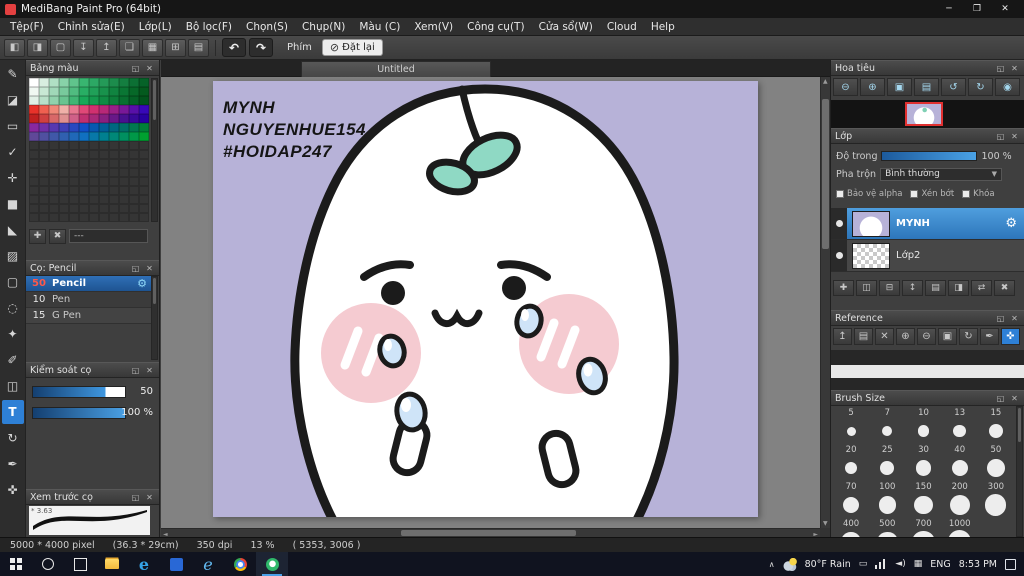  Describe the element at coordinates (209, 27) in the screenshot. I see `menu-item: Bộ lọc(F)` at that location.